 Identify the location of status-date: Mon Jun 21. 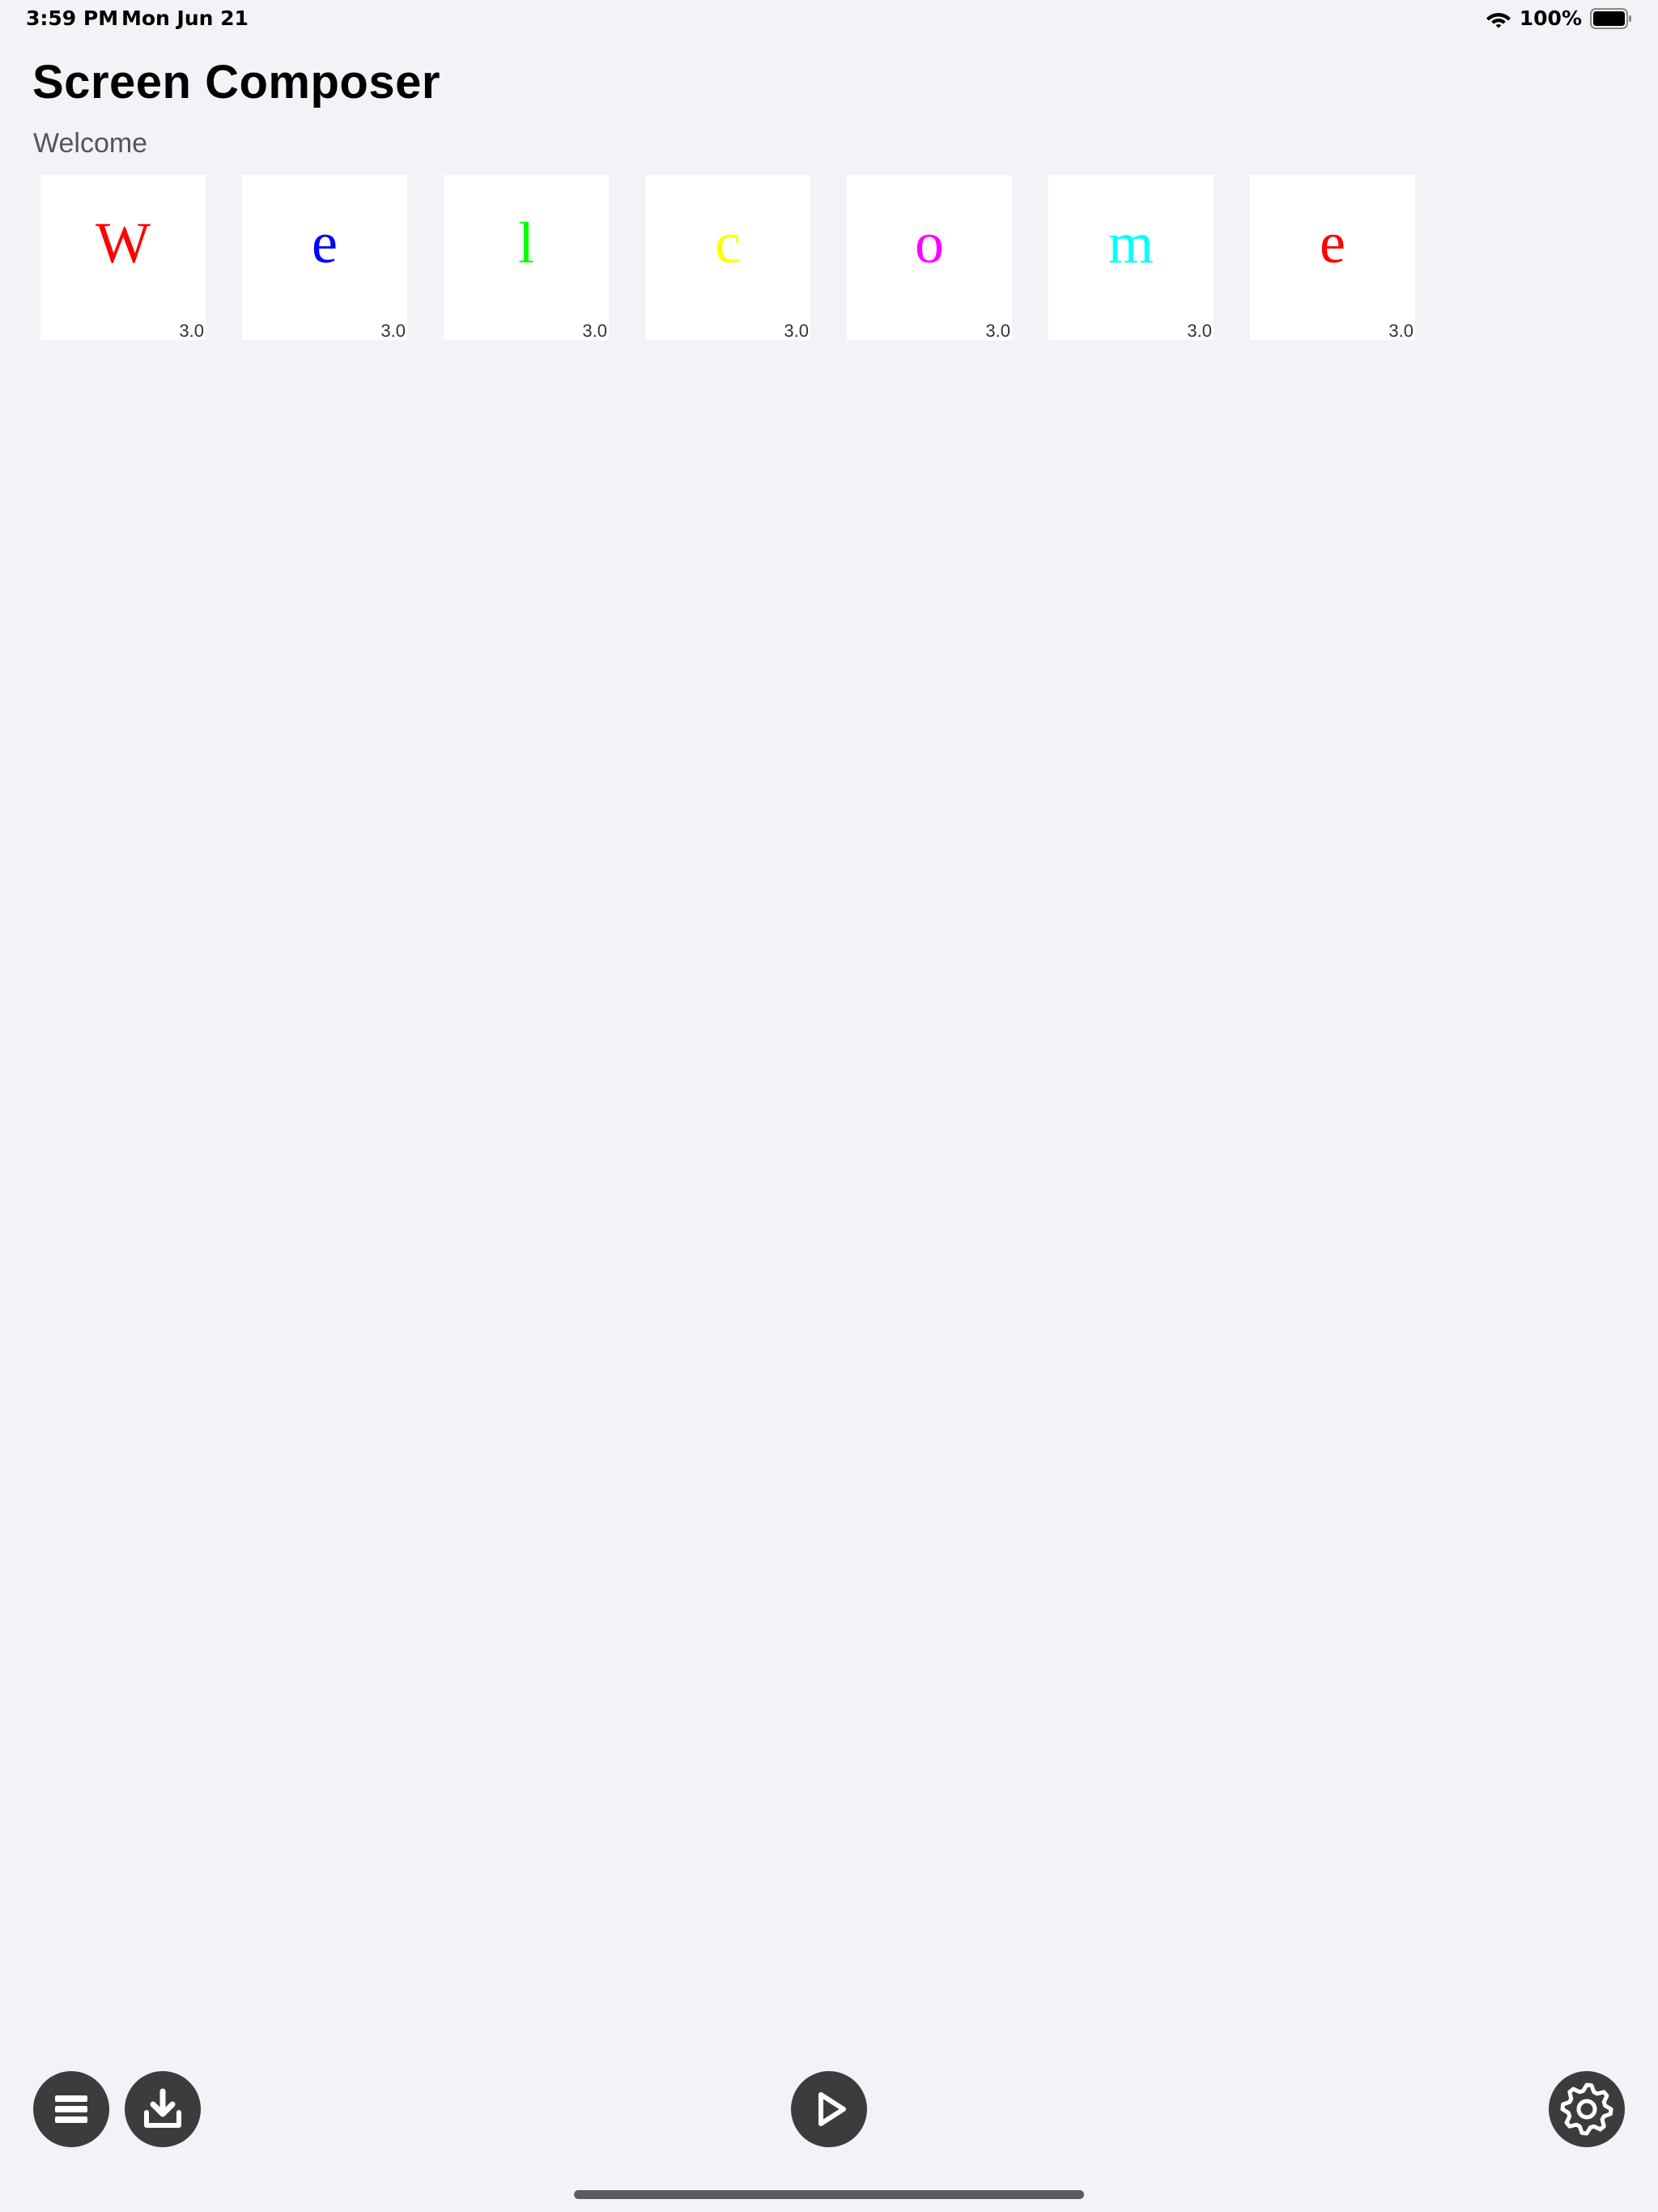
(185, 18).